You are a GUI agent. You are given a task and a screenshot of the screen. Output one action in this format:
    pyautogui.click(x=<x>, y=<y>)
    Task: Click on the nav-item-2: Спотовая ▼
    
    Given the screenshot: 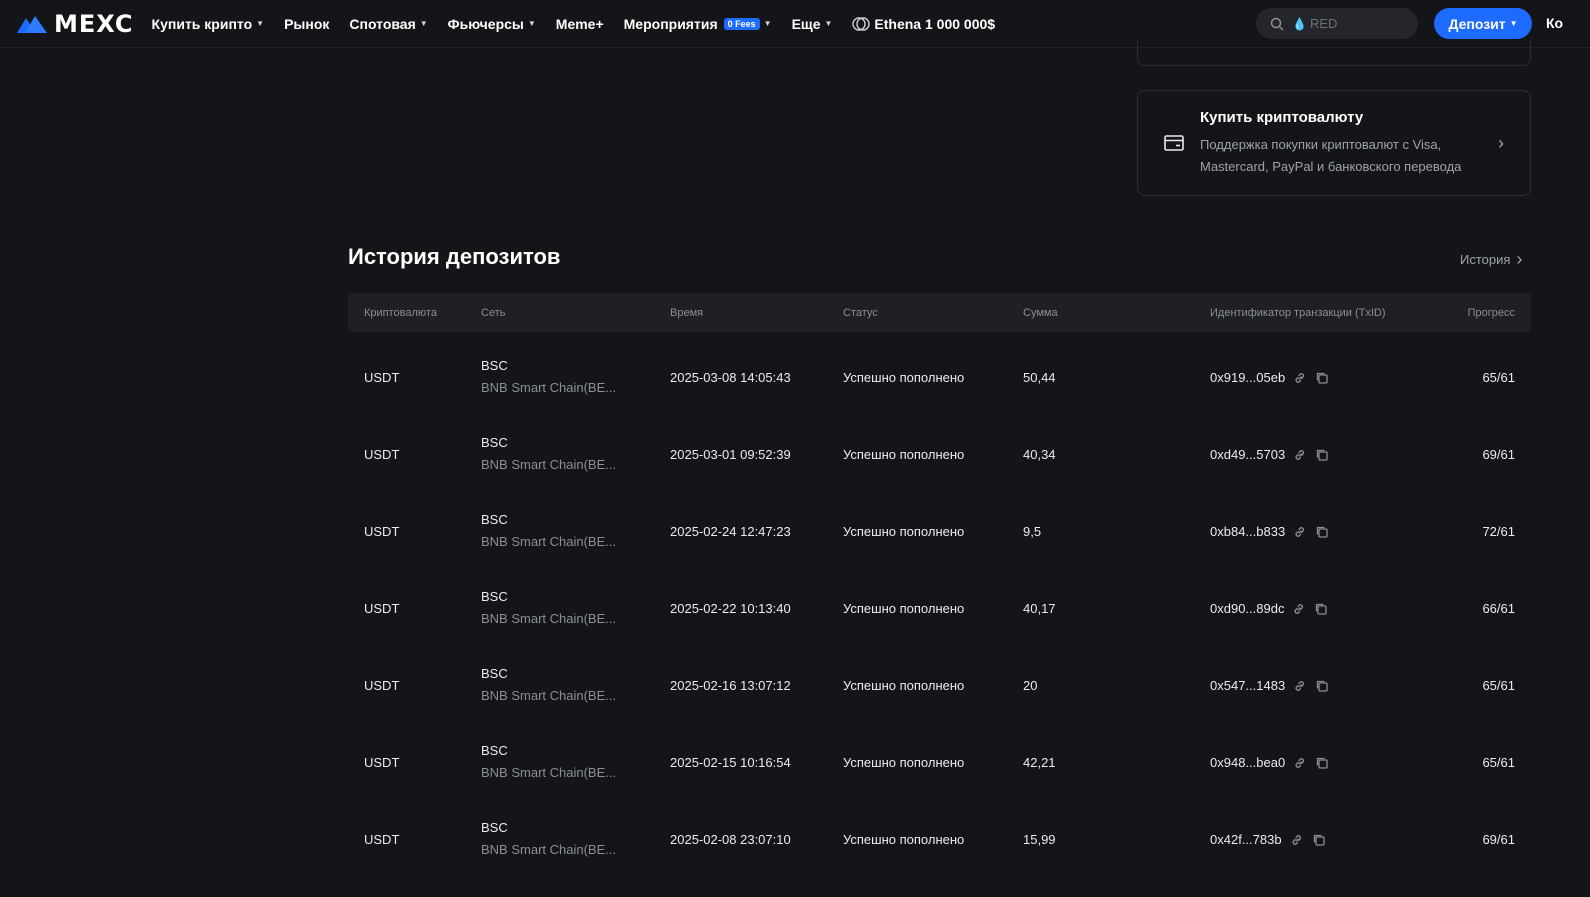 What is the action you would take?
    pyautogui.click(x=388, y=24)
    